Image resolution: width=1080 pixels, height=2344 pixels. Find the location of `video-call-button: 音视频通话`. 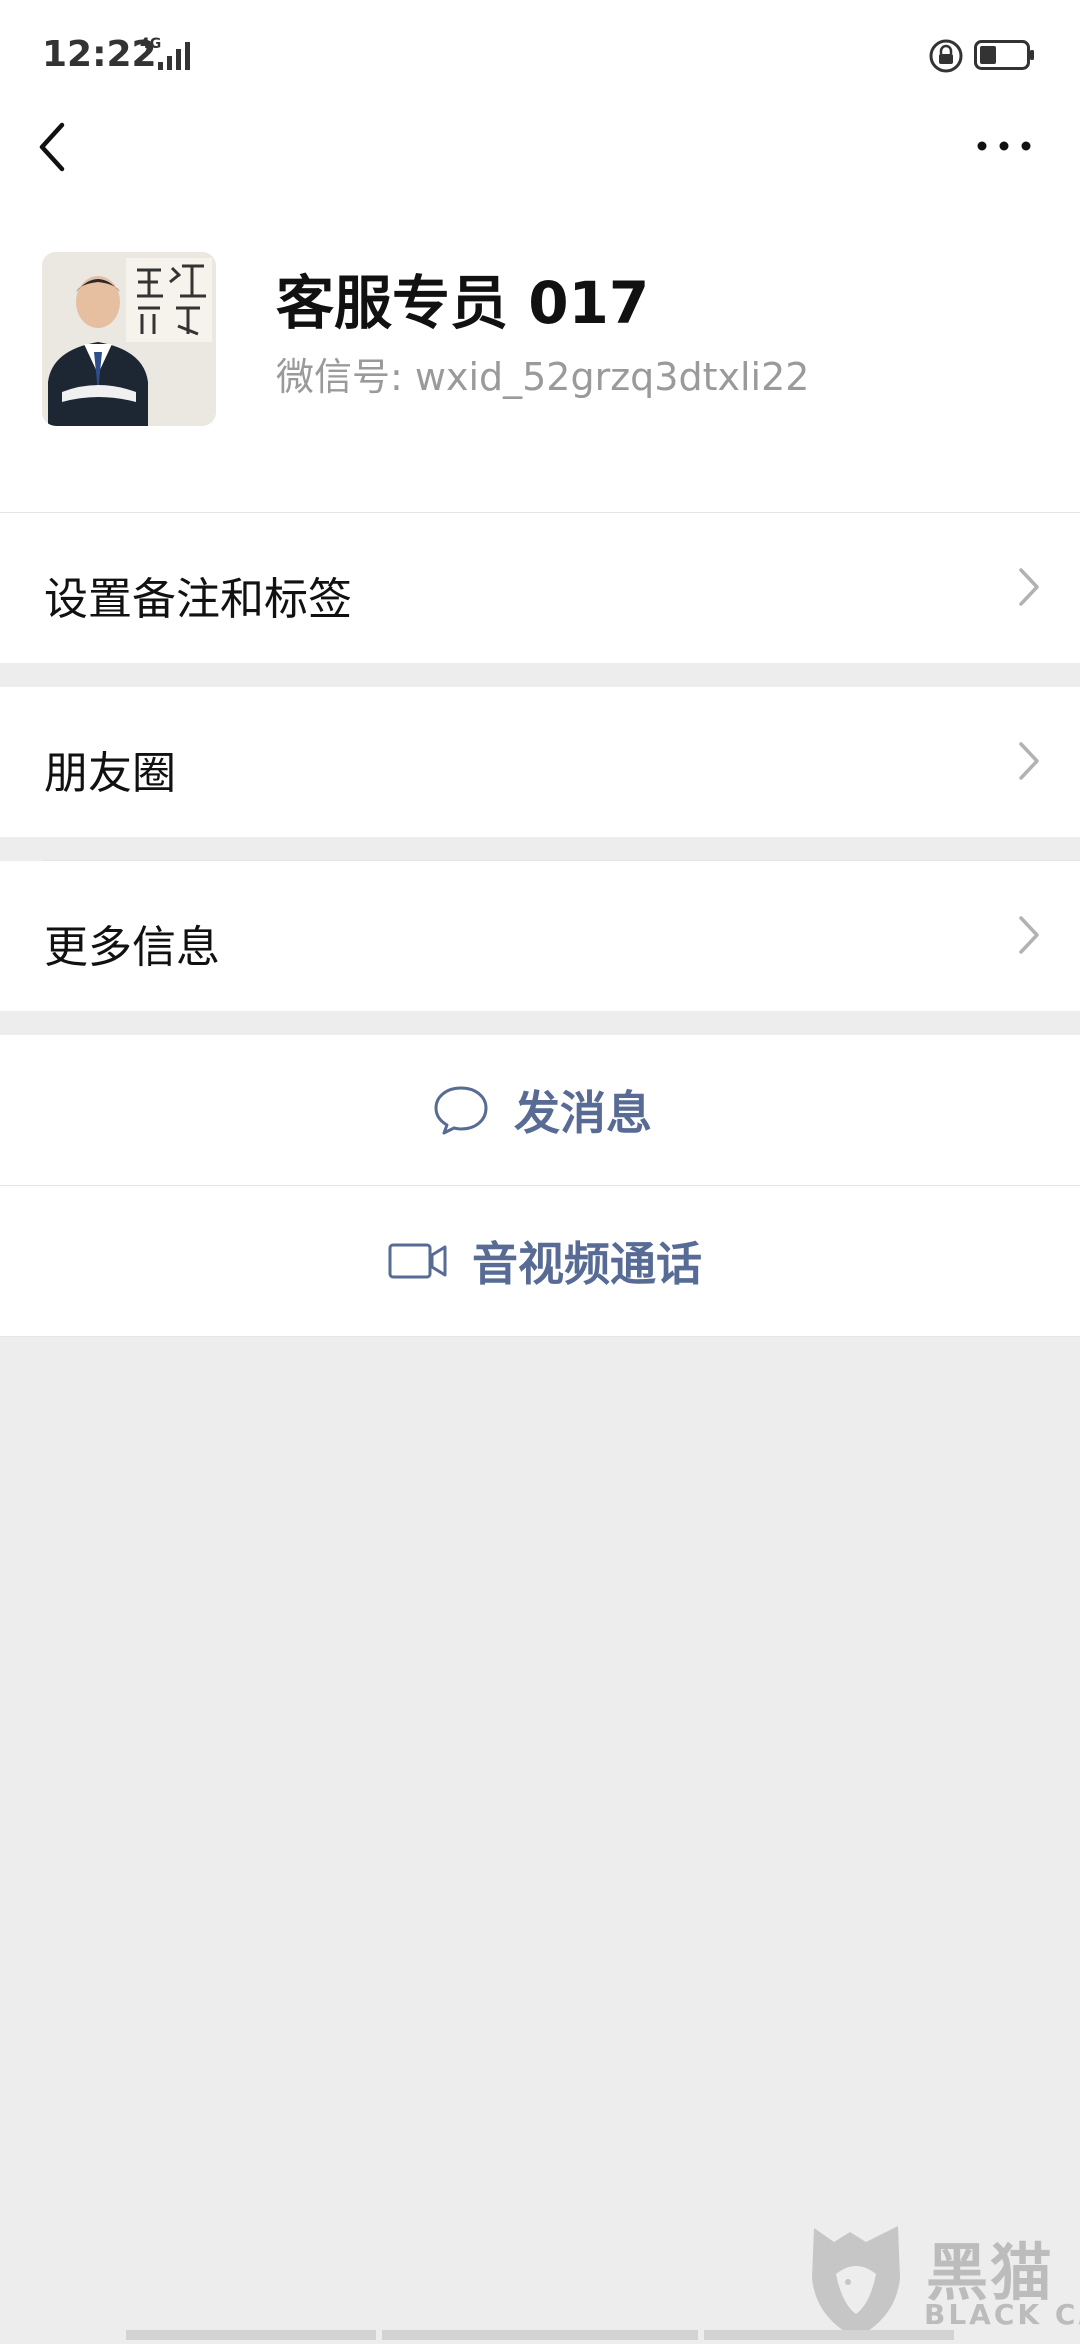

video-call-button: 音视频通话 is located at coordinates (540, 1261).